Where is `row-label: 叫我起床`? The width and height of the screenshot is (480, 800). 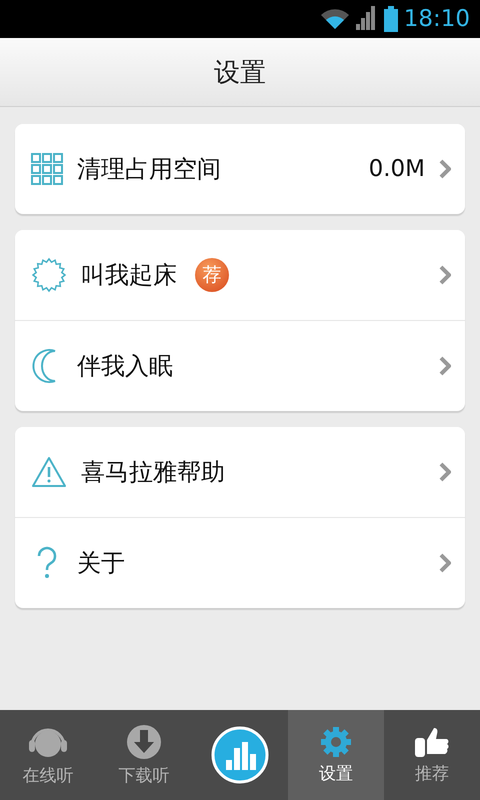
row-label: 叫我起床 is located at coordinates (129, 275).